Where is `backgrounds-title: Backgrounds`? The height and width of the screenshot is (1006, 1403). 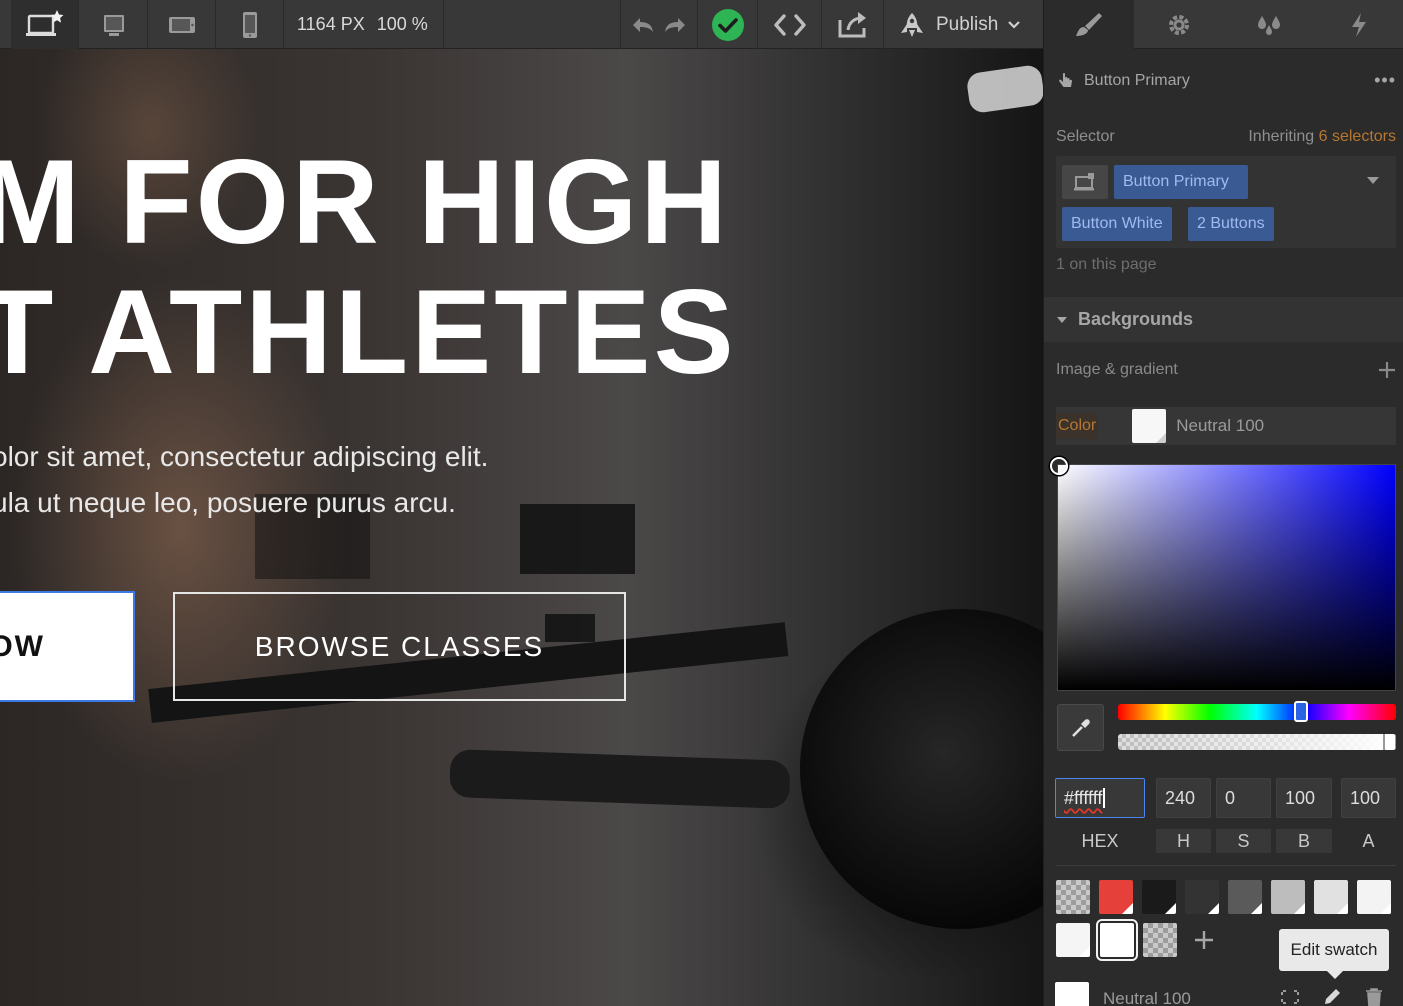
backgrounds-title: Backgrounds is located at coordinates (1136, 319).